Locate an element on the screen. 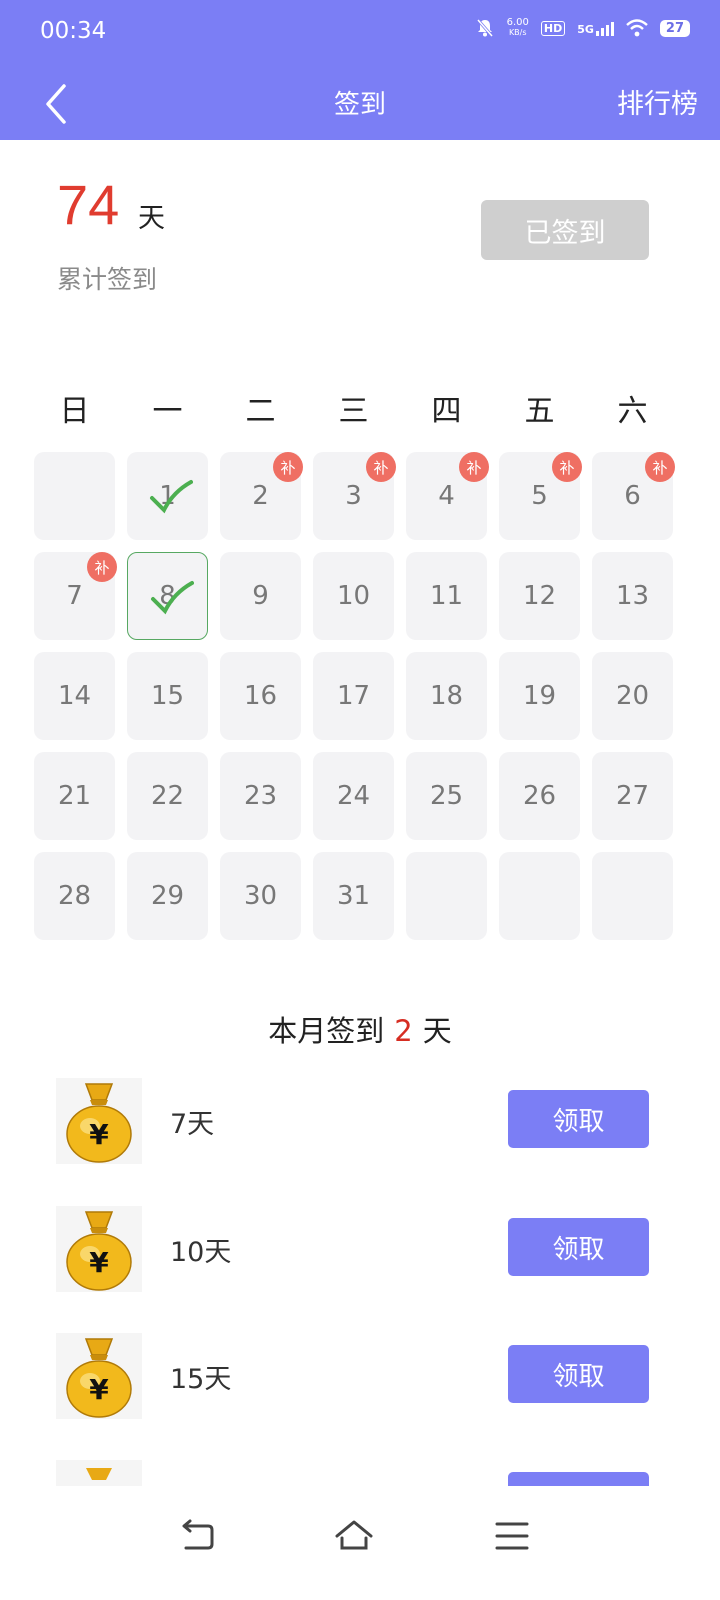 This screenshot has height=1600, width=720. weekday-sun: 日 is located at coordinates (74, 411).